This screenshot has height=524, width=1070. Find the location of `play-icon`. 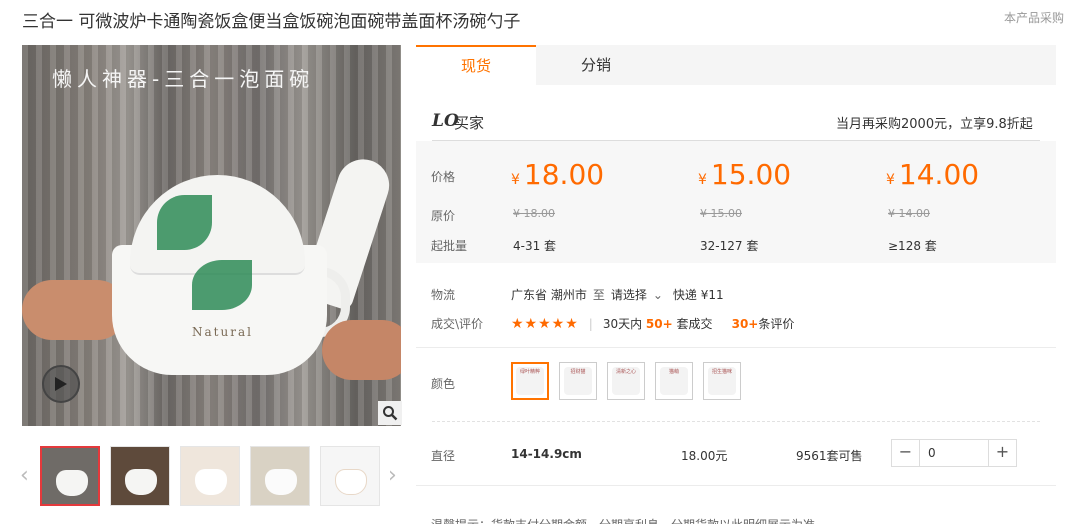

play-icon is located at coordinates (61, 384).